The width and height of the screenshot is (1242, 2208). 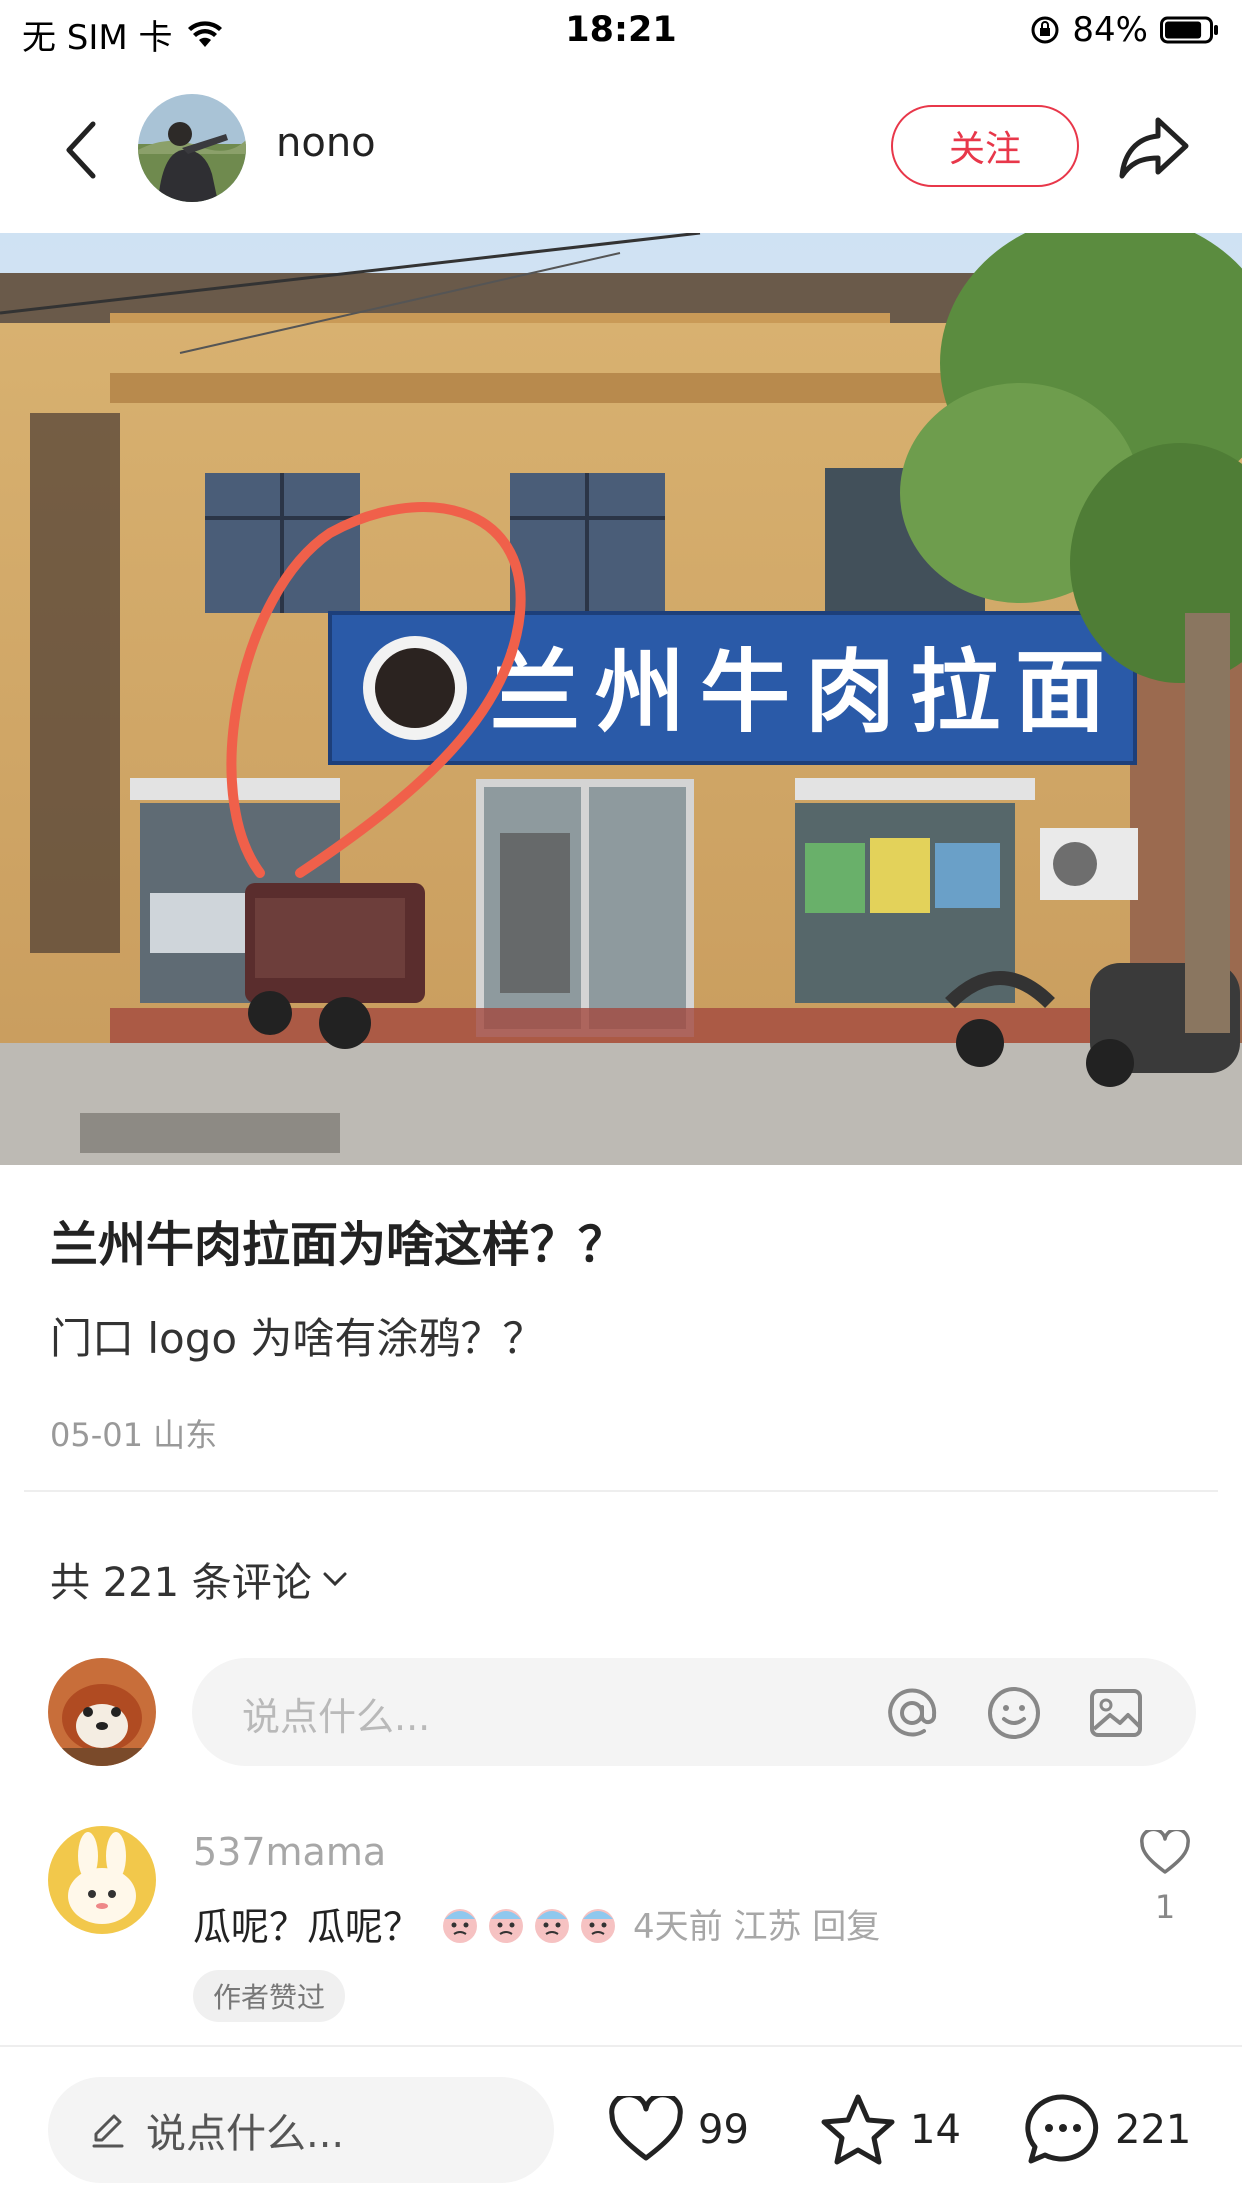 What do you see at coordinates (1165, 1878) in the screenshot?
I see `comment-like-button: 1` at bounding box center [1165, 1878].